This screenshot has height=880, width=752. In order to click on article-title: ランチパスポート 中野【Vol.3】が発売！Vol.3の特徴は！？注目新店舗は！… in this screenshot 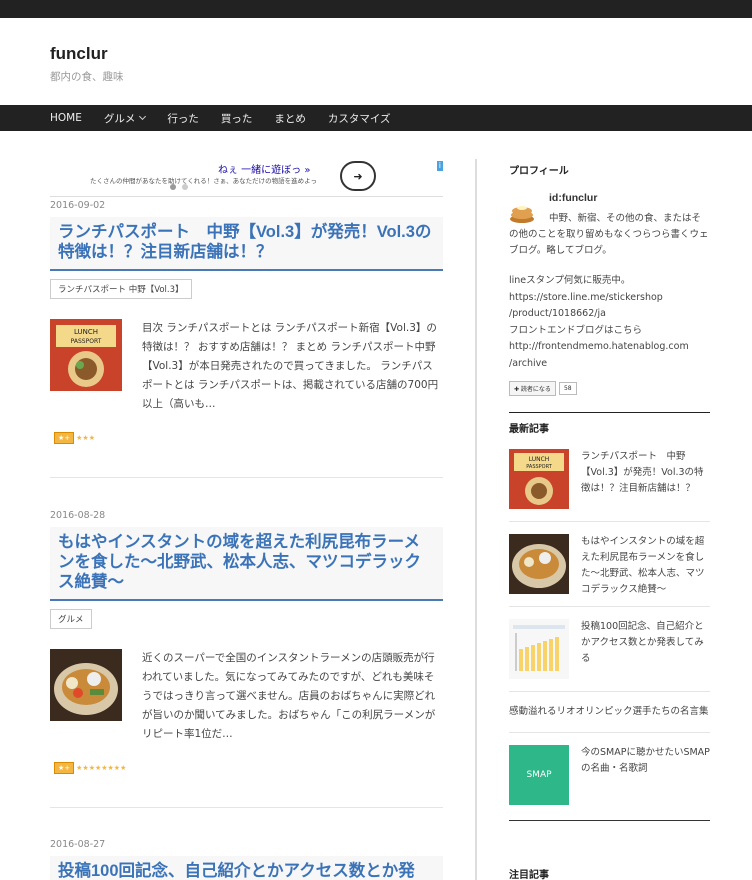, I will do `click(246, 242)`.